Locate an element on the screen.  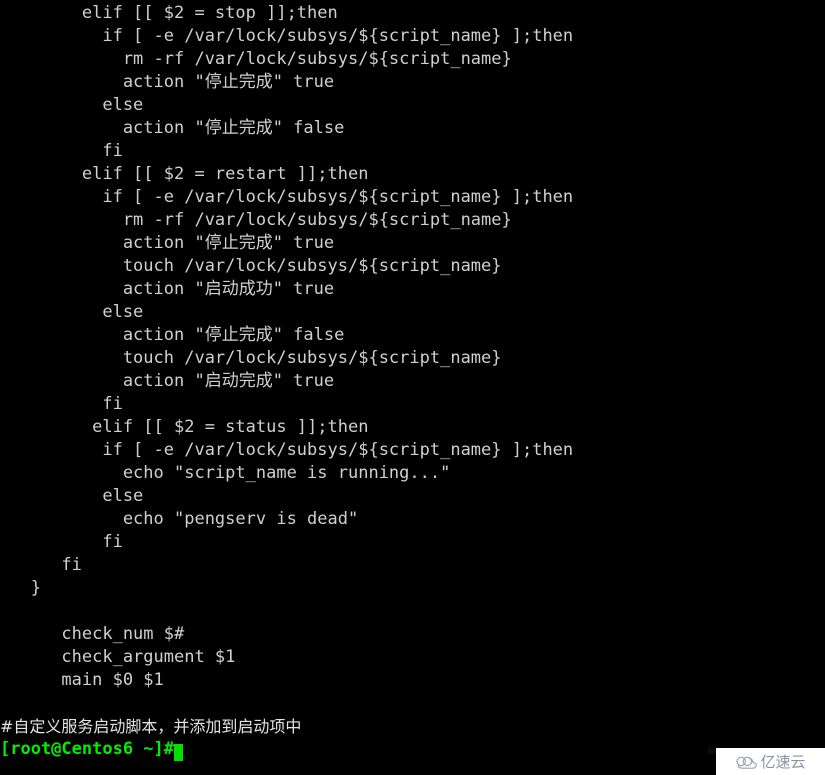
terminal-line: elif [[ $2 = restart ]];then is located at coordinates (184, 174).